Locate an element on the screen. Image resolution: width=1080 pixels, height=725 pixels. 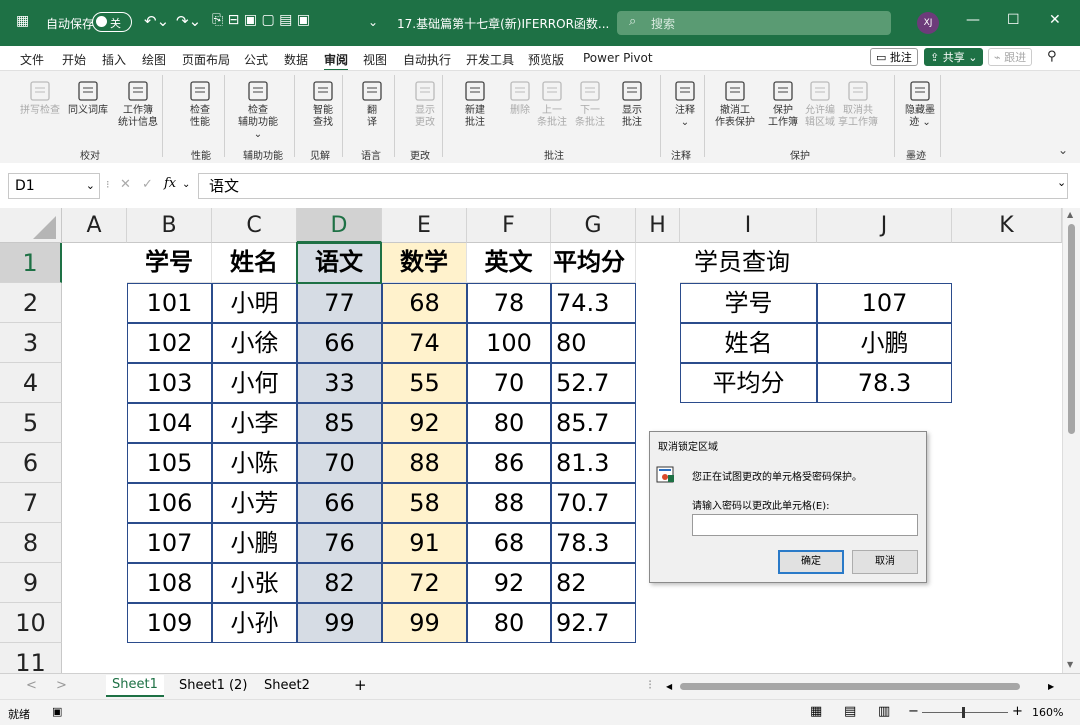
table-data-cell: 109 is located at coordinates (169, 623).